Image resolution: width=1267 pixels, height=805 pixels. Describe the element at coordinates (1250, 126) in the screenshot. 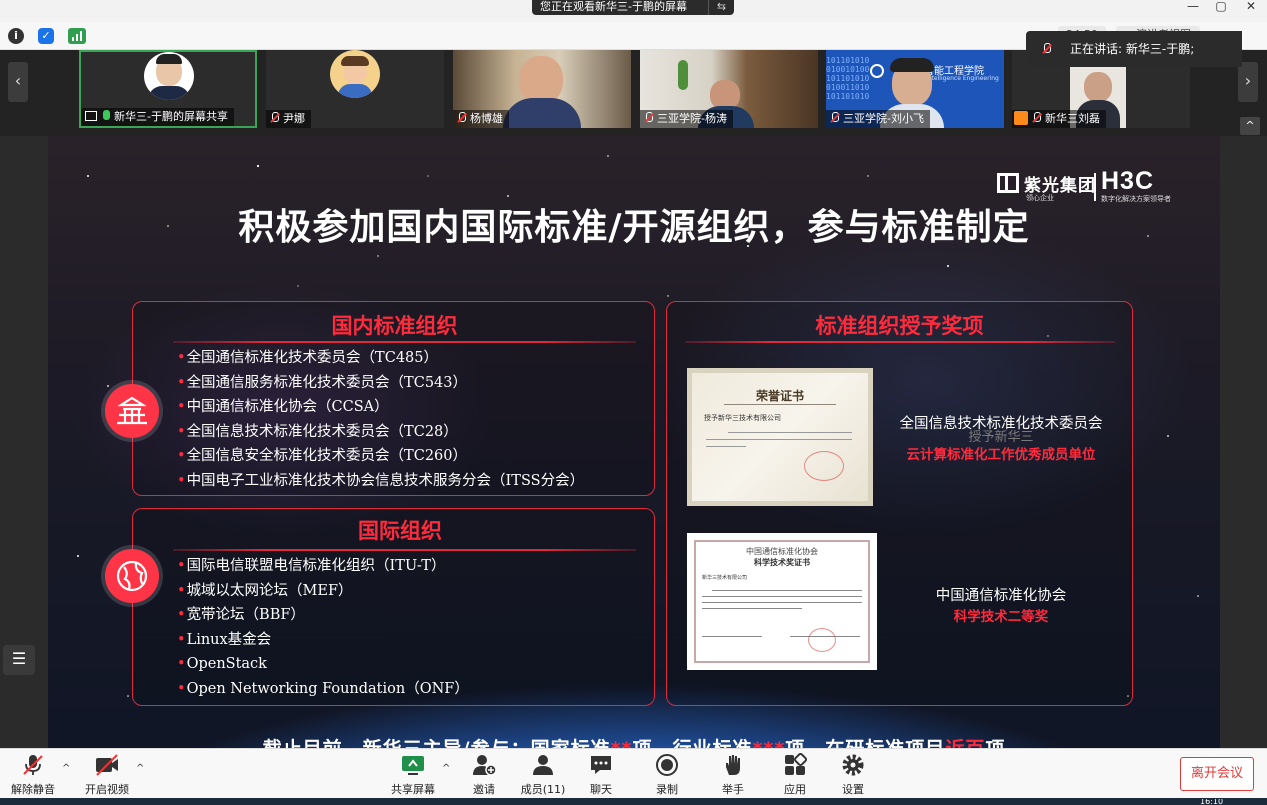

I see `collapse-strip-button: ^` at that location.